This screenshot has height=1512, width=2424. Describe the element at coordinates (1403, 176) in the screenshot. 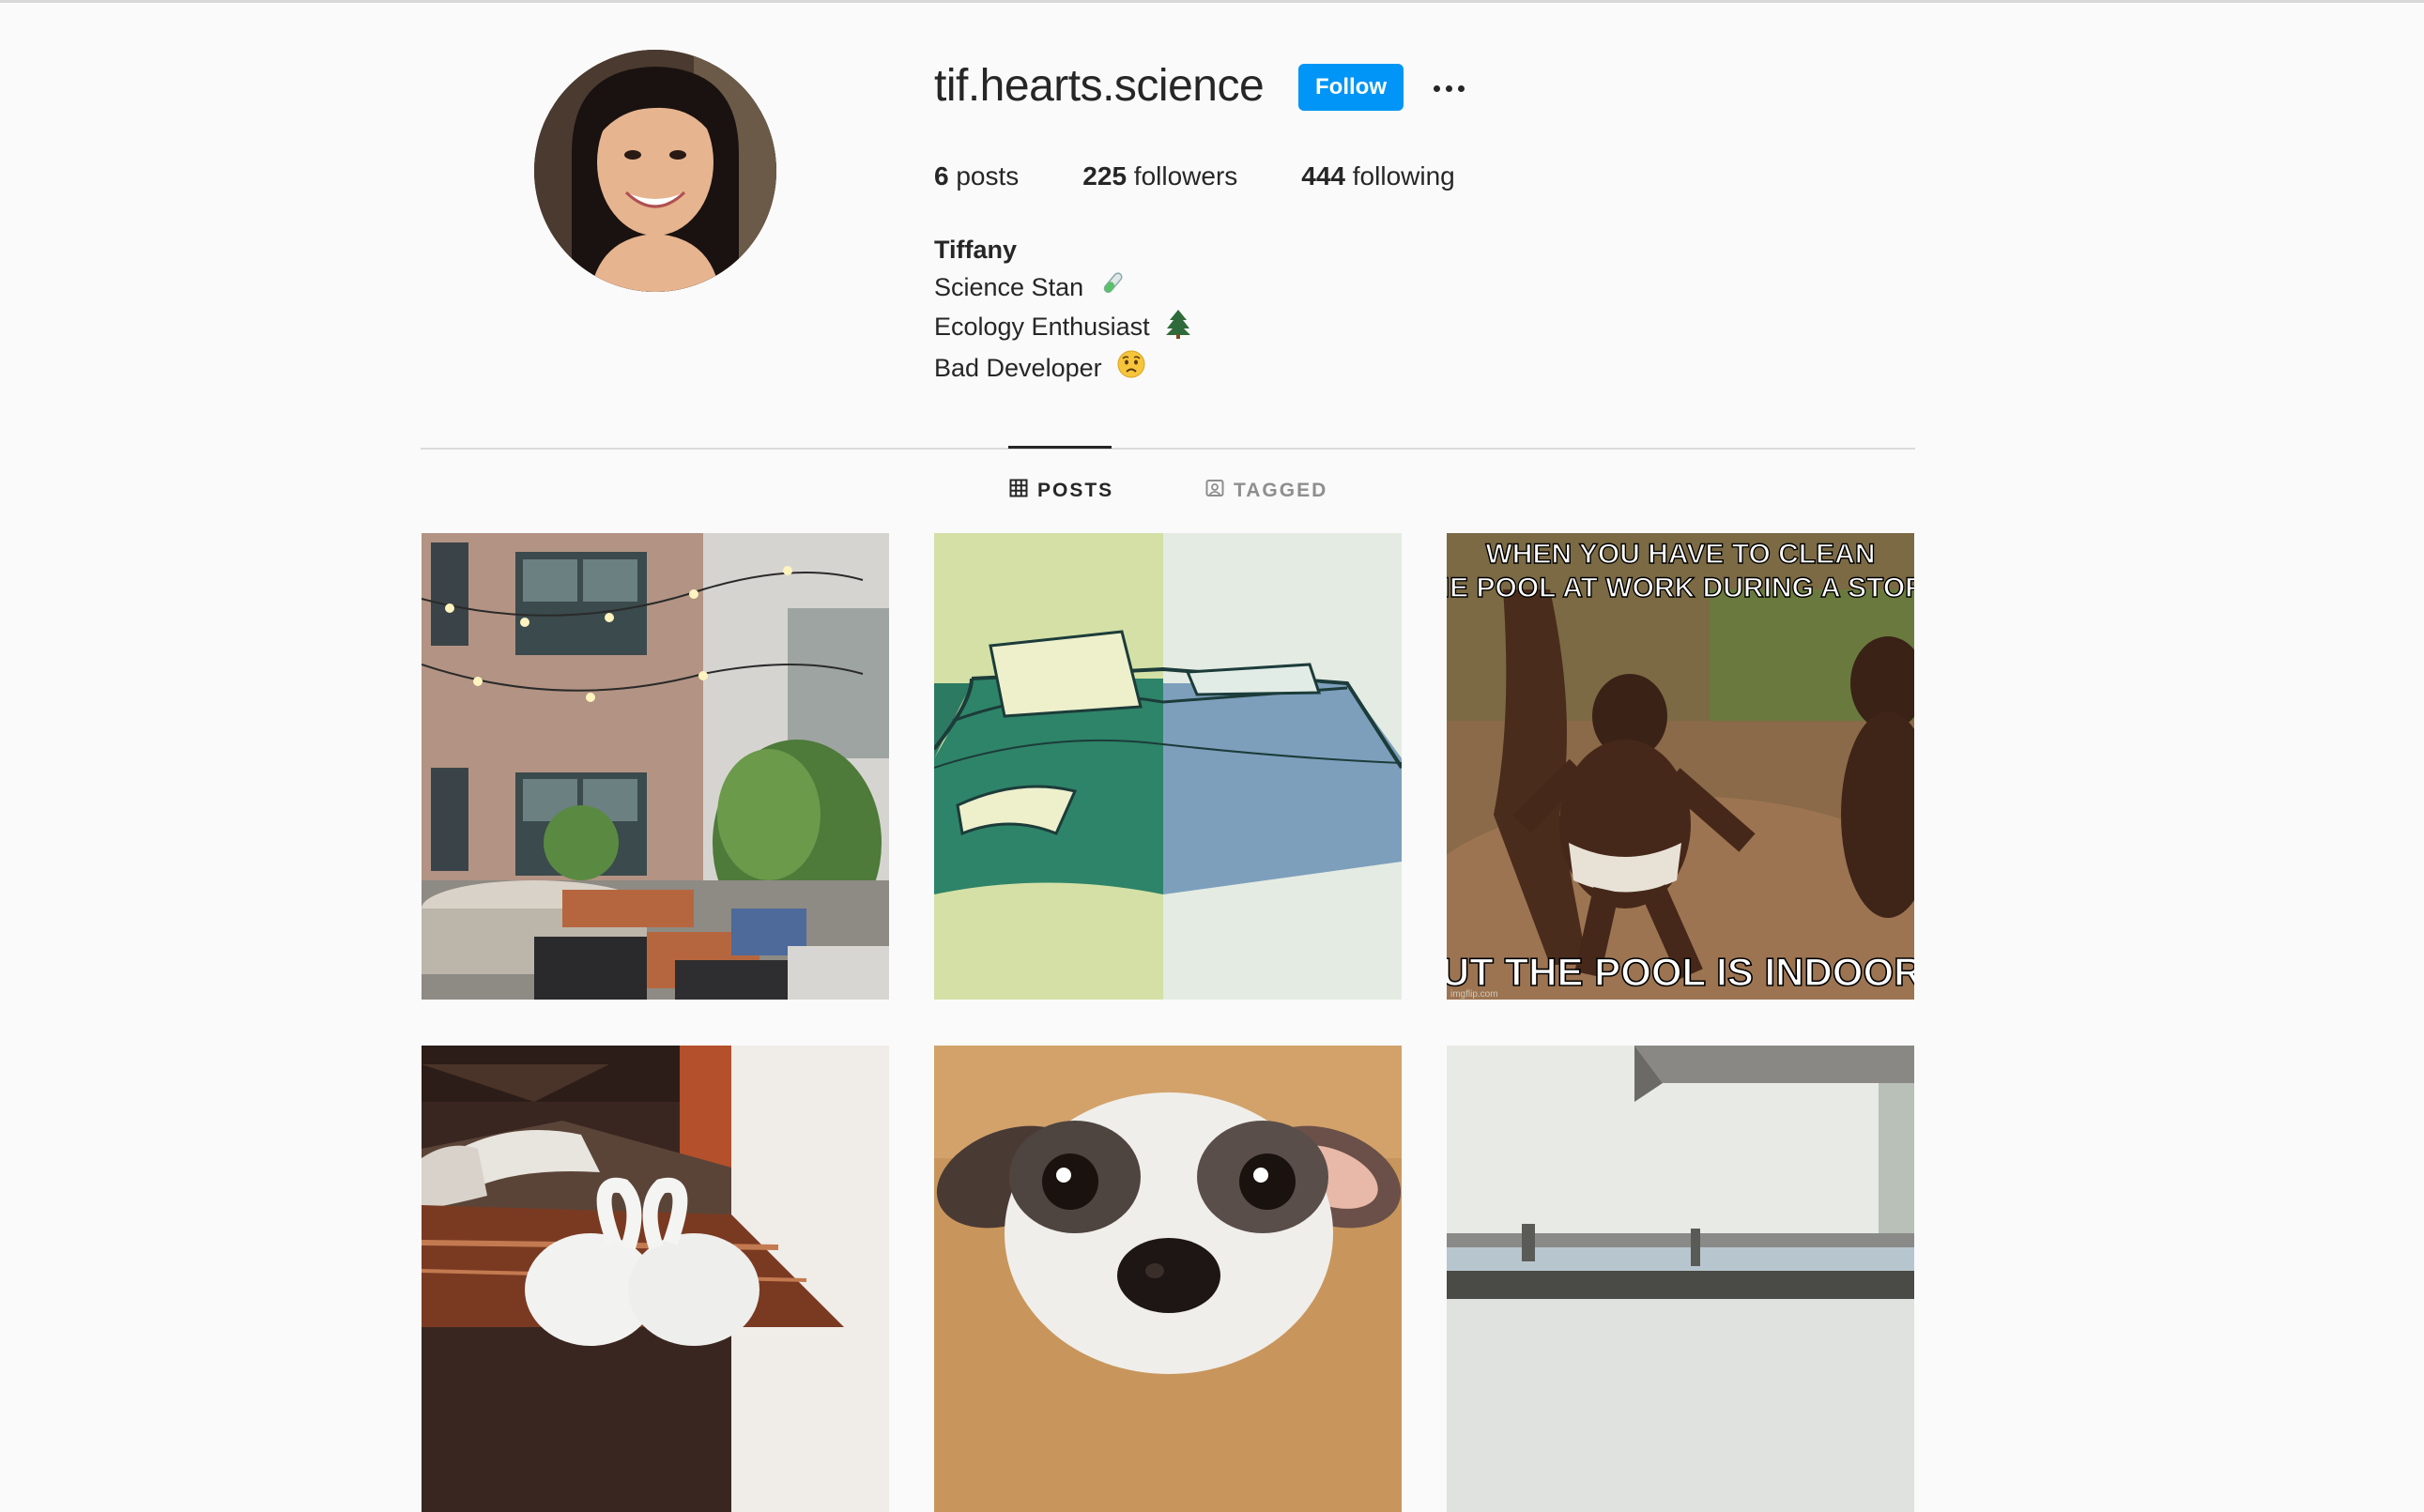

I see `following-label: following` at that location.